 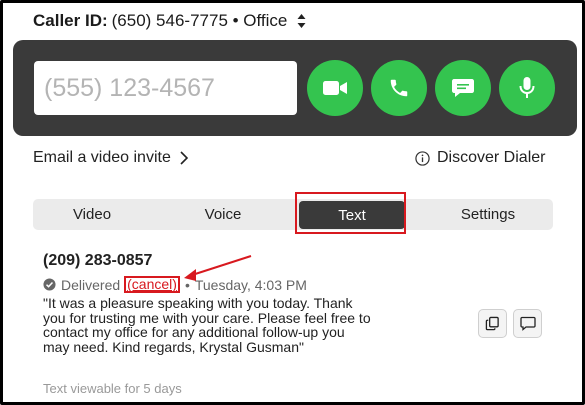 I want to click on discover-dialer-label: Discover Dialer, so click(x=491, y=157).